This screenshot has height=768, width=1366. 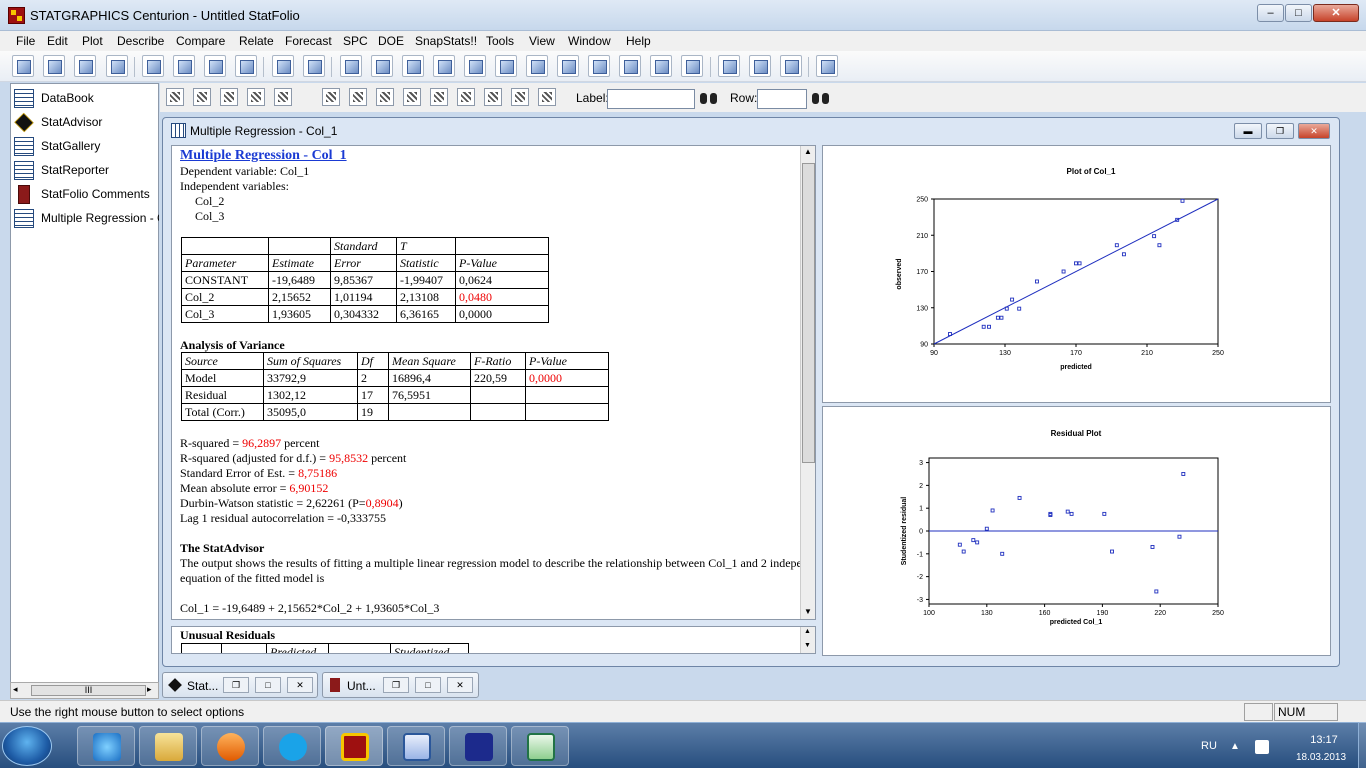 What do you see at coordinates (589, 41) in the screenshot?
I see `menu-window: Window` at bounding box center [589, 41].